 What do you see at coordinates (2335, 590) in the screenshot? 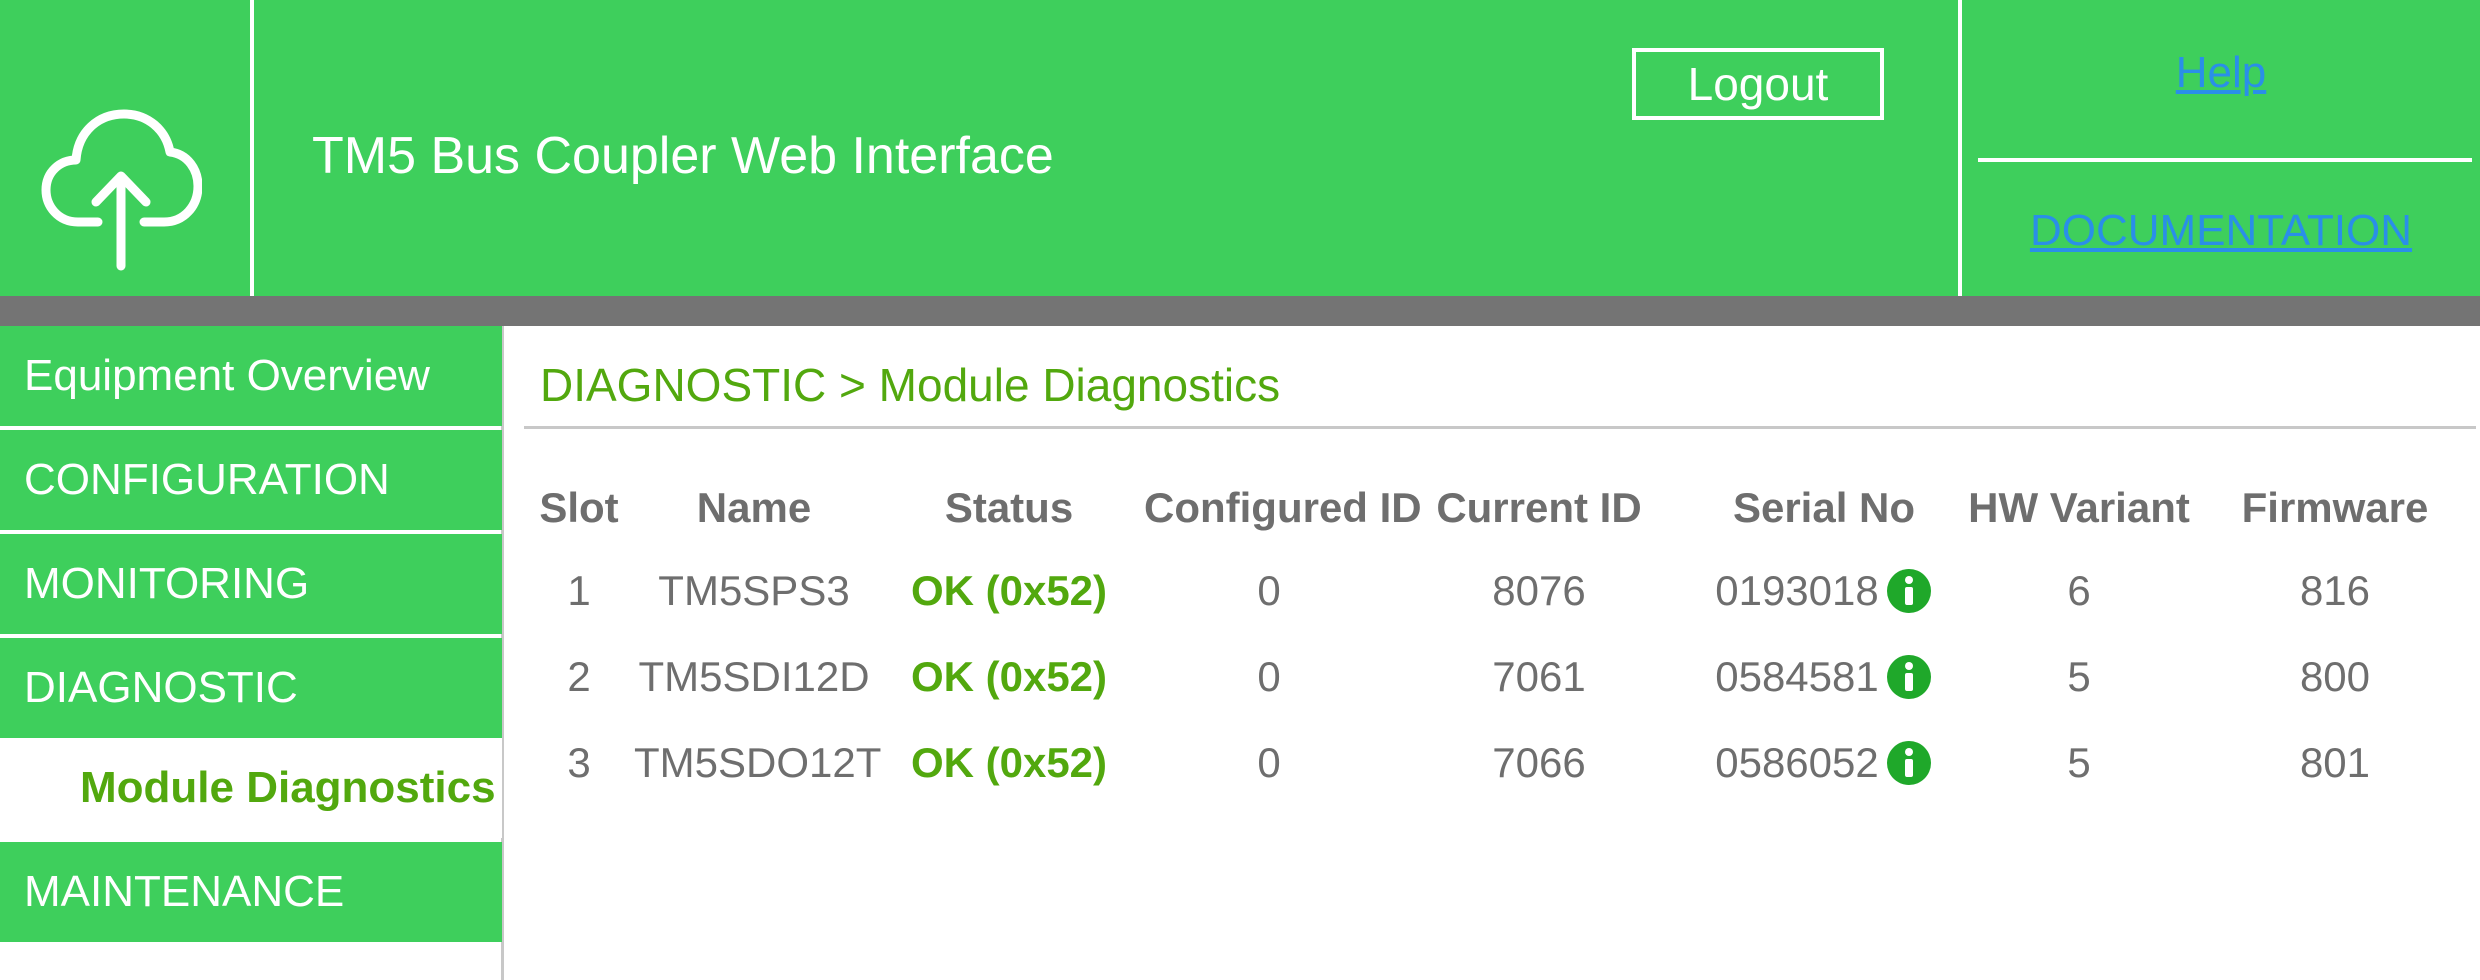
I see `cell-firmware: 816` at bounding box center [2335, 590].